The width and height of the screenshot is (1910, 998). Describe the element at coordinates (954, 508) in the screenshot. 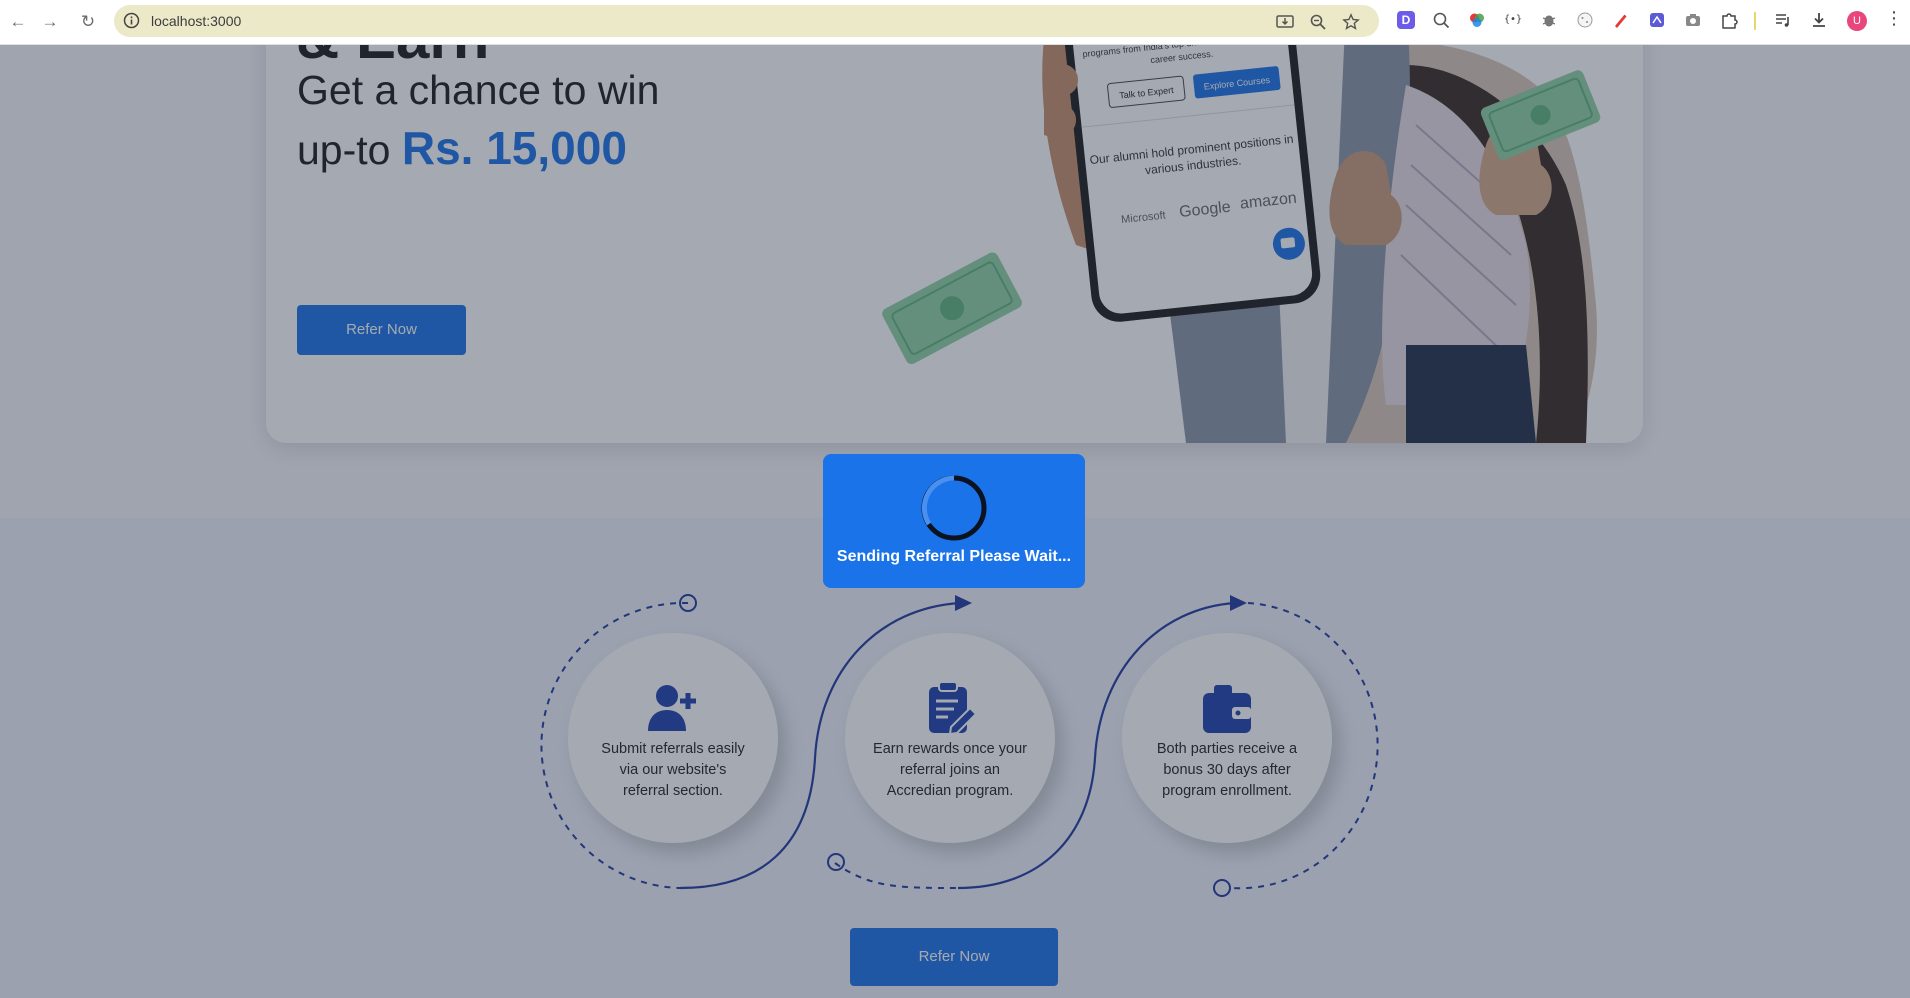

I see `loading-spinner-icon` at that location.